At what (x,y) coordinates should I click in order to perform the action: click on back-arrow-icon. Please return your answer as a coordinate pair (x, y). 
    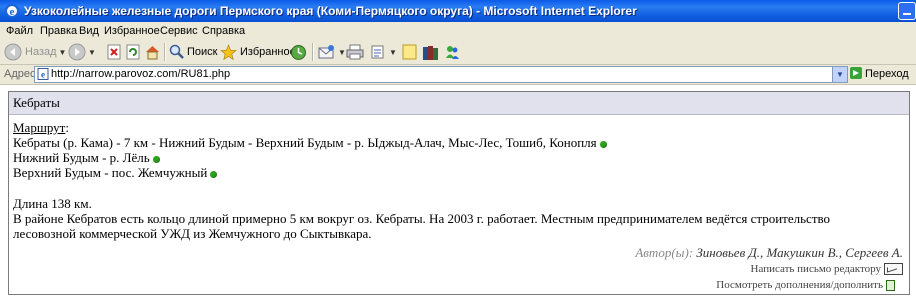
    Looking at the image, I should click on (13, 52).